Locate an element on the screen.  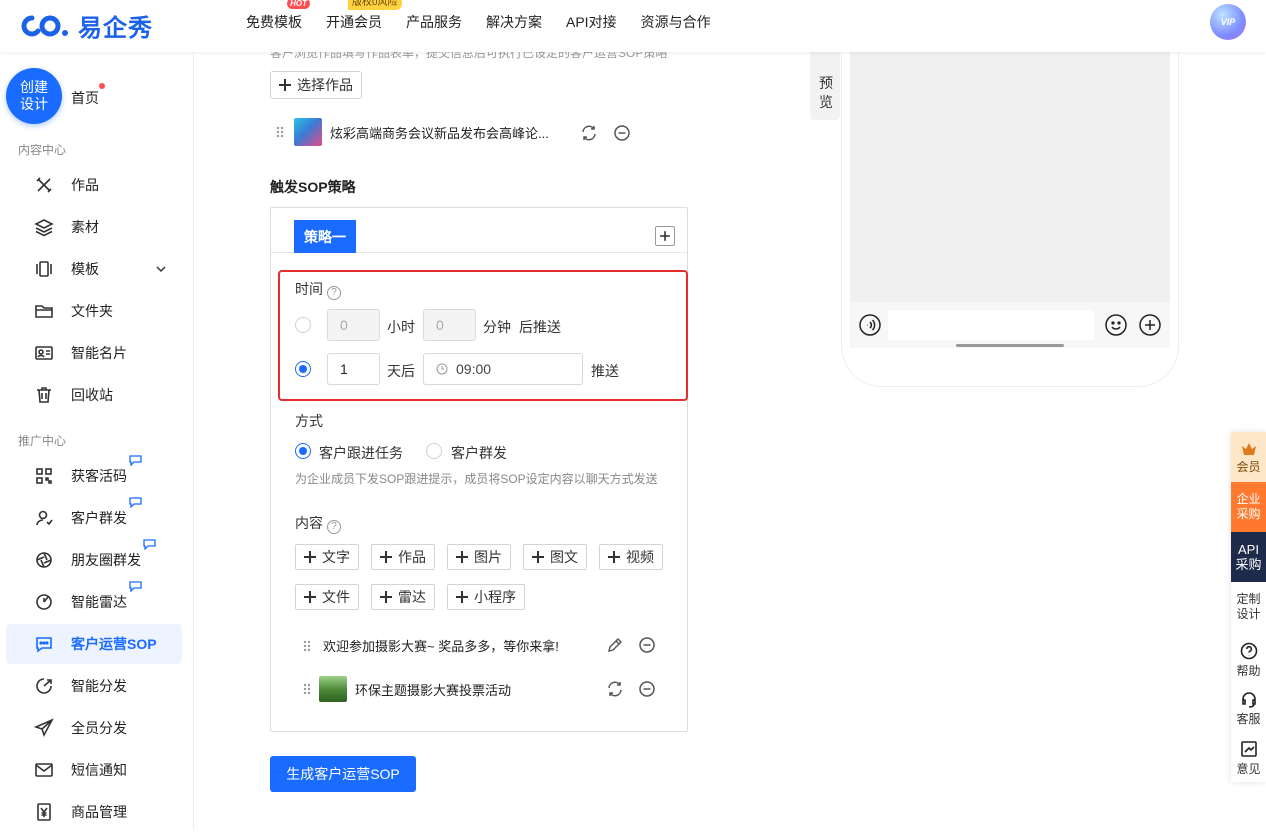
chat-input-bar is located at coordinates (1010, 325).